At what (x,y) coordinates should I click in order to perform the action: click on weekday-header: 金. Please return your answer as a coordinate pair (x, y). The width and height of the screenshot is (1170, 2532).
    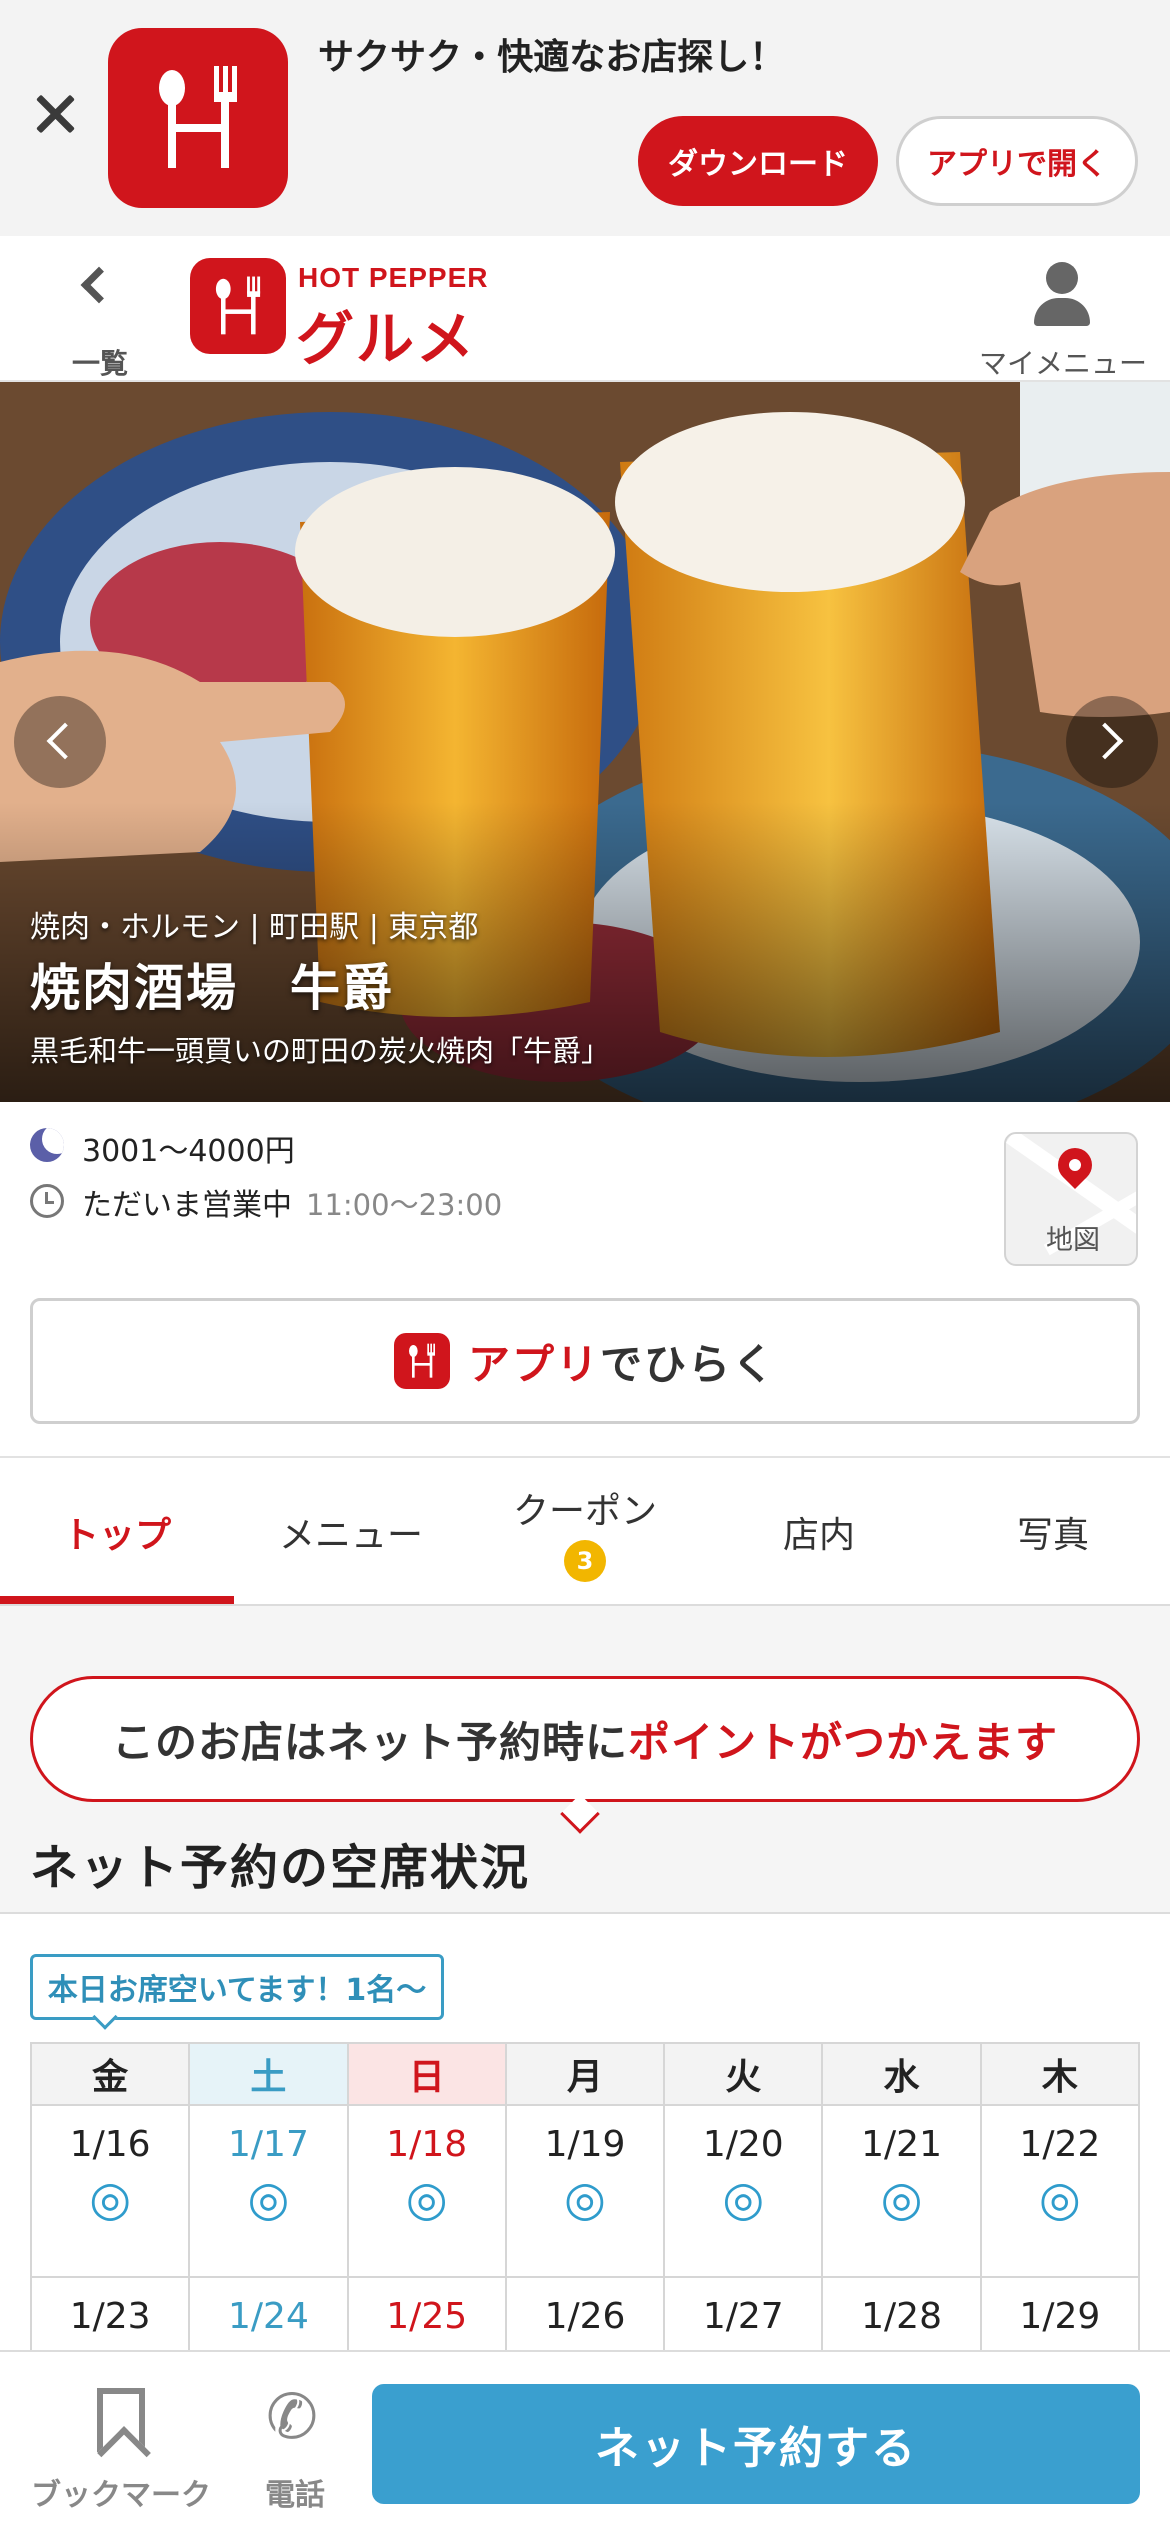
    Looking at the image, I should click on (110, 2074).